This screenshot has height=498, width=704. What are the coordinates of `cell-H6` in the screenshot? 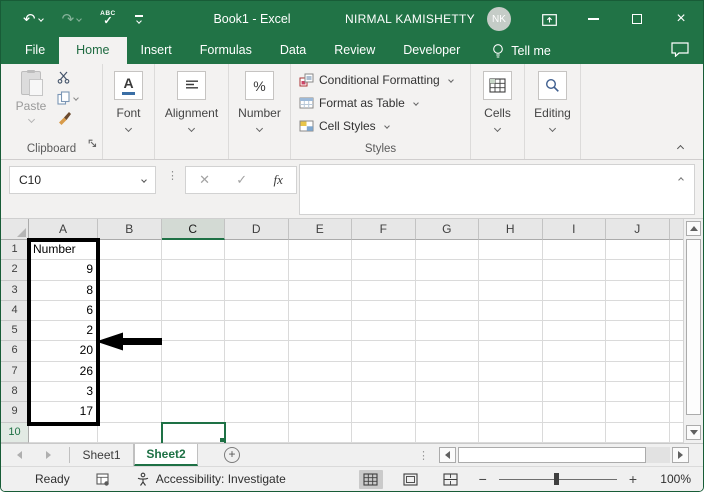 It's located at (511, 351).